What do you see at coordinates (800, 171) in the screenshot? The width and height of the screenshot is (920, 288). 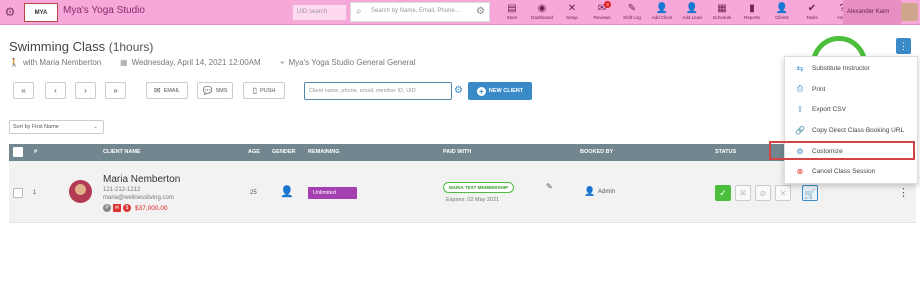 I see `cancel-icon: ⊗` at bounding box center [800, 171].